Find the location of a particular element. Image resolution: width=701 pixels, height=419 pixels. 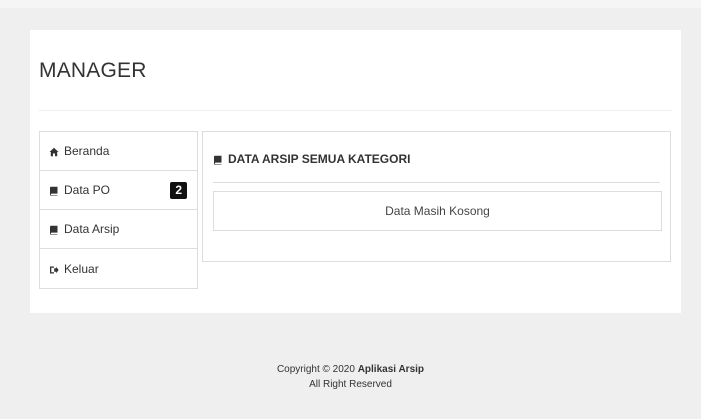

home-icon is located at coordinates (54, 151).